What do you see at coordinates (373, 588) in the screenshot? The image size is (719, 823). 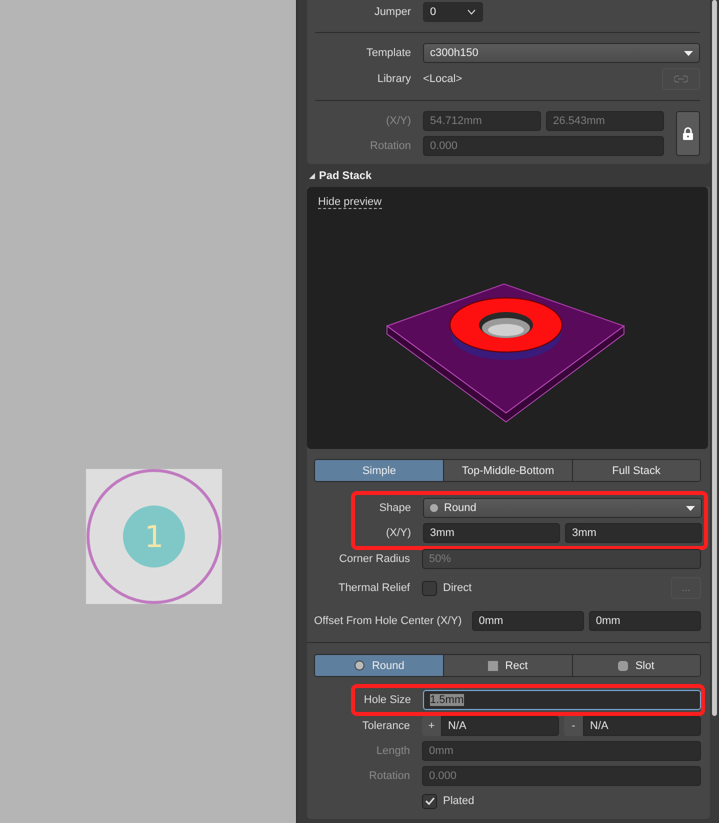 I see `field-label: Thermal Relief` at bounding box center [373, 588].